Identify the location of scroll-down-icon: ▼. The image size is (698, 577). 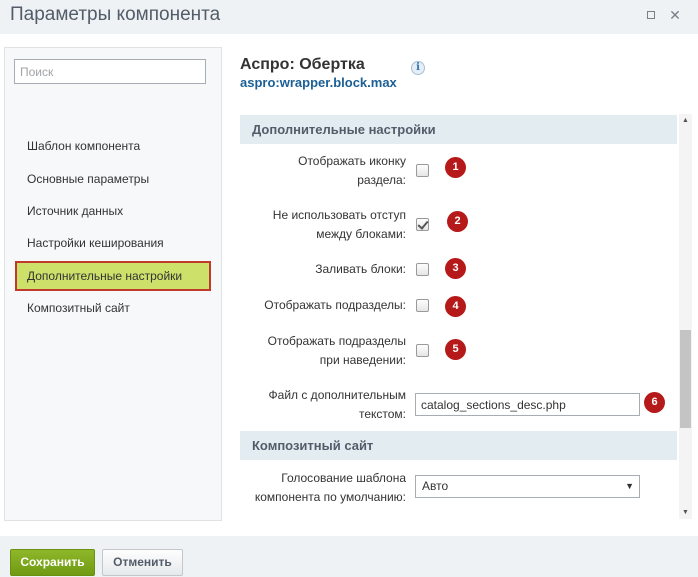
(685, 512).